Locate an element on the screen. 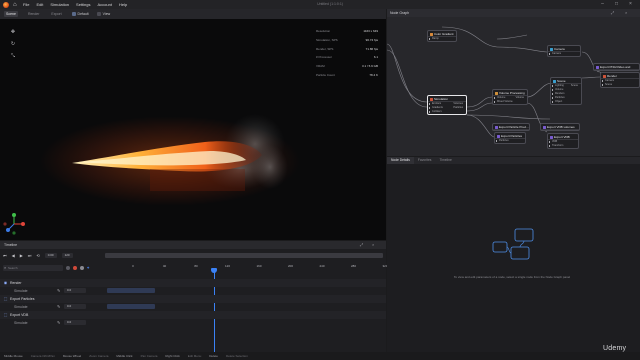 This screenshot has width=640, height=360. tab-export: Export is located at coordinates (56, 14).